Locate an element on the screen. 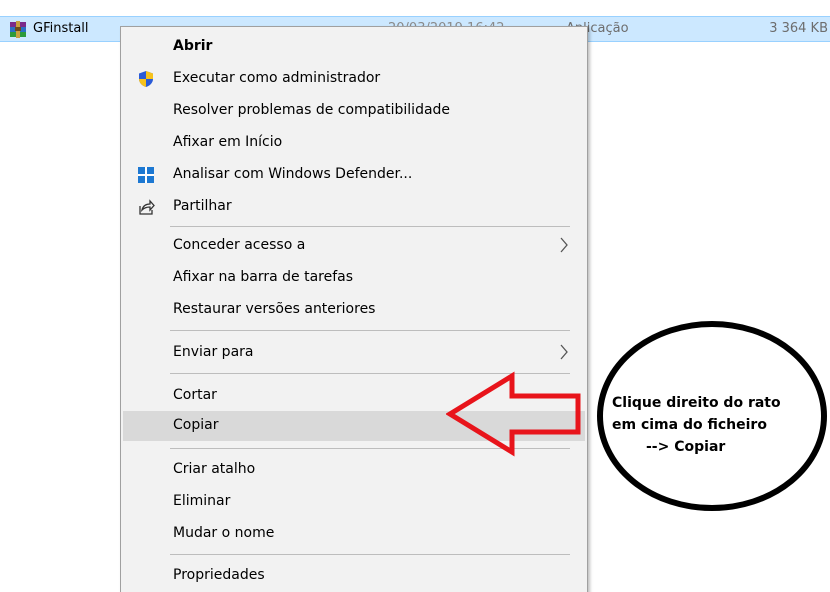 This screenshot has width=830, height=592. menu-item-label: Resolver problemas de compatibilidade is located at coordinates (312, 110).